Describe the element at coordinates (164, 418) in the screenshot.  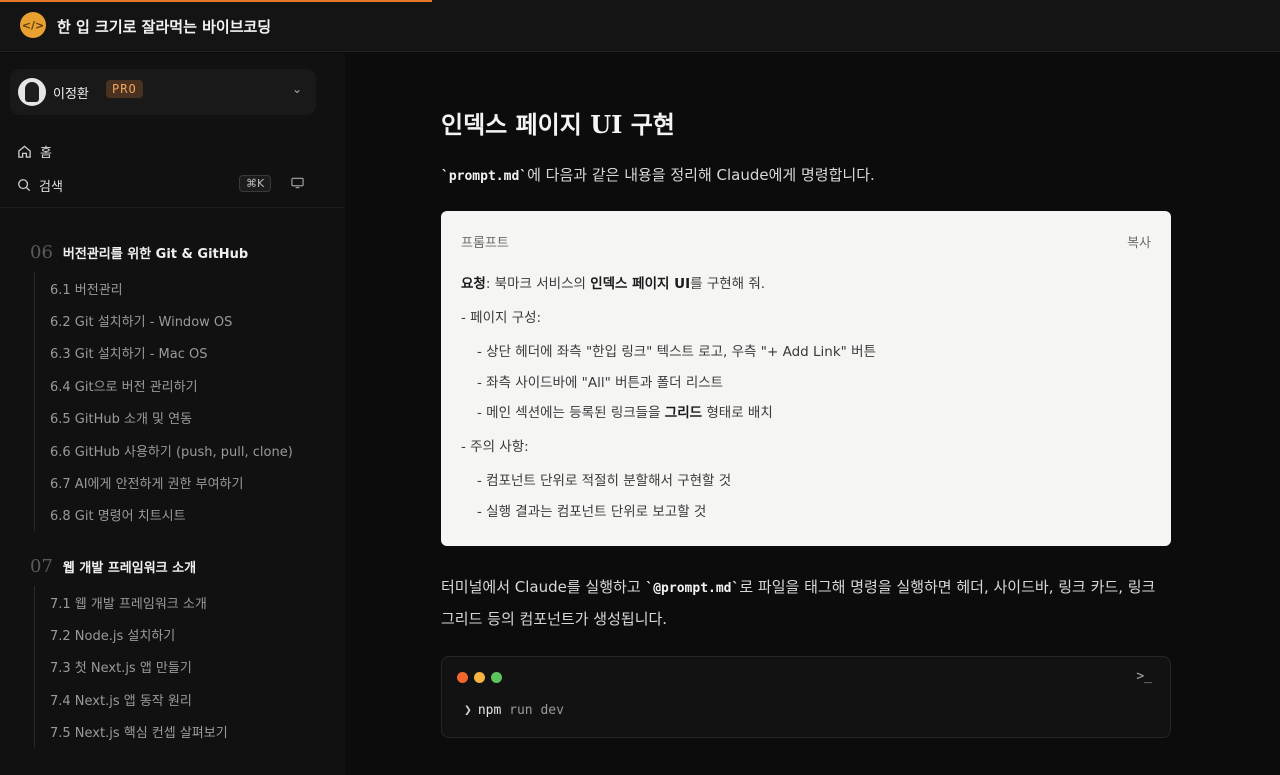
I see `lesson-item: 6.5 GitHub 소개 및 연동` at that location.